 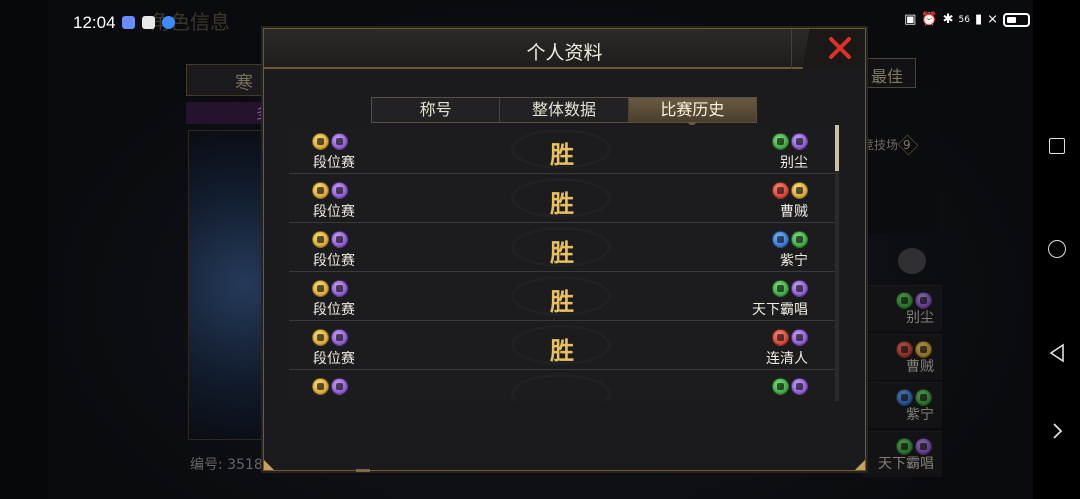 I want to click on back-button, so click(x=1056, y=353).